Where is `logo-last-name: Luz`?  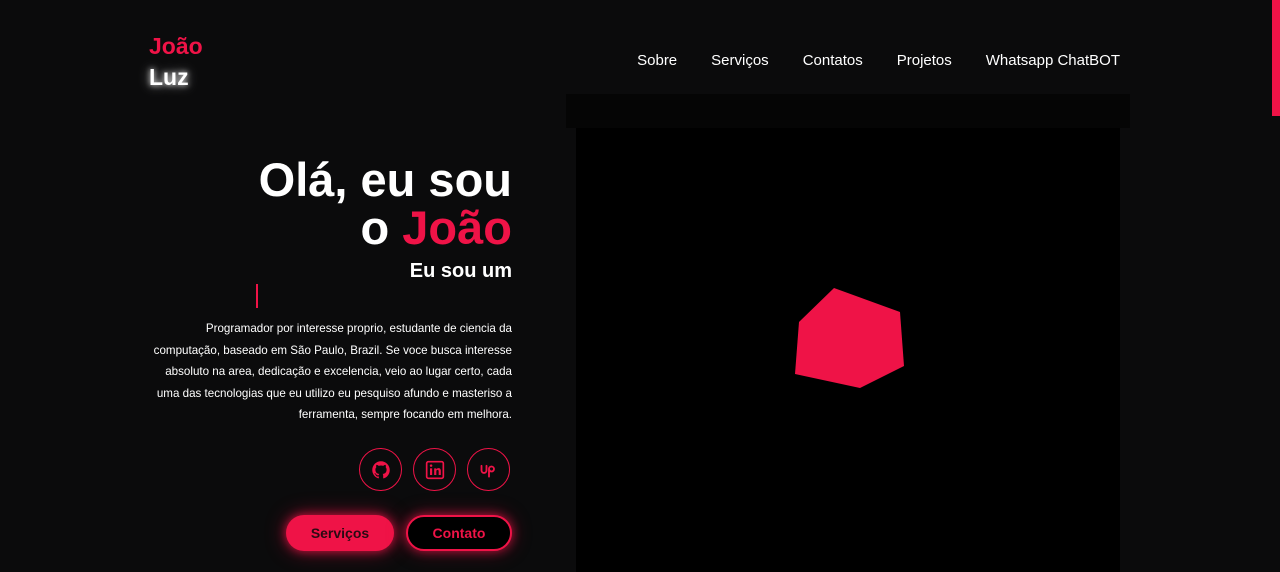 logo-last-name: Luz is located at coordinates (169, 77).